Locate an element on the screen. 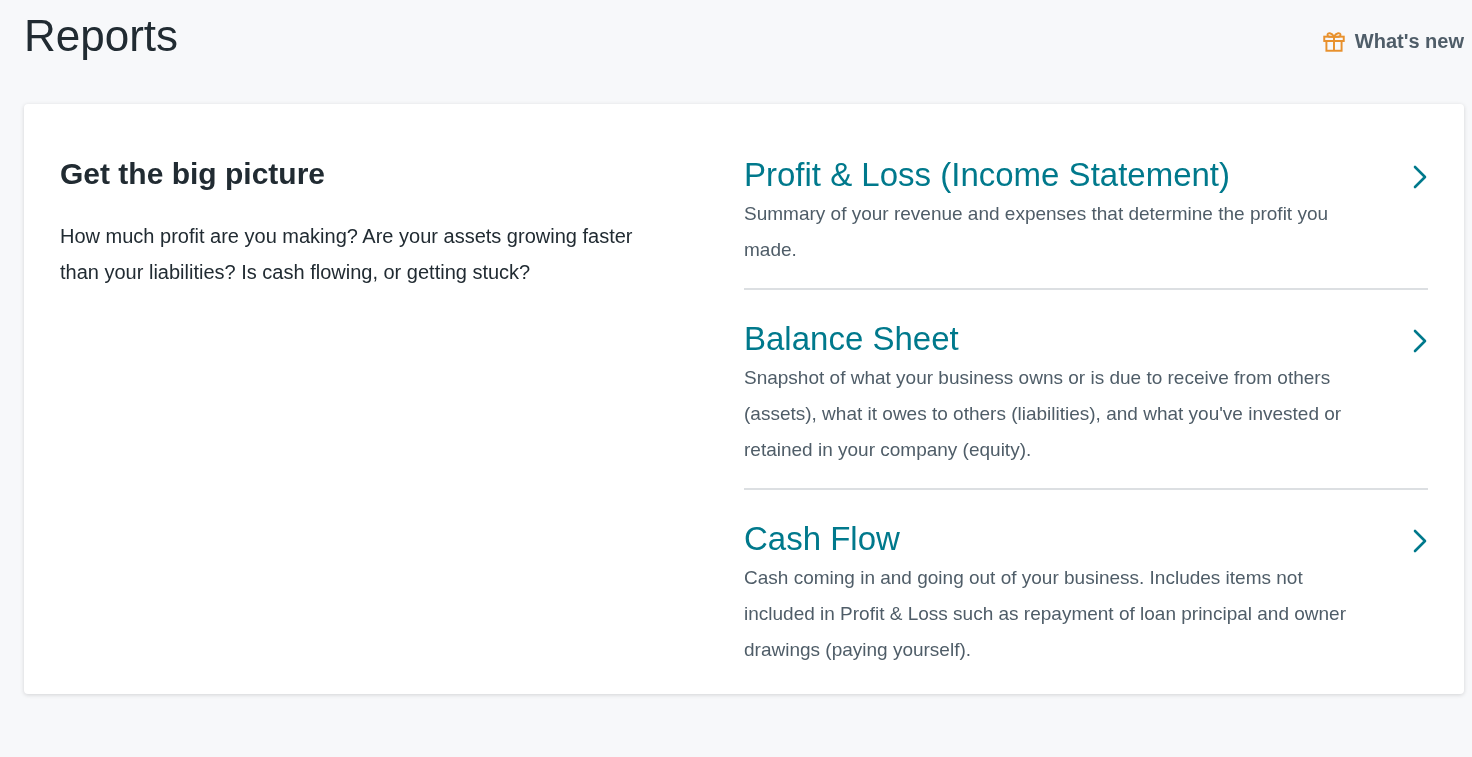  report-description: Cash coming in and going out of your business. Includes items not included in Profit & Loss such as repayment of loan principal and owner drawings (paying yourself). is located at coordinates (1045, 613).